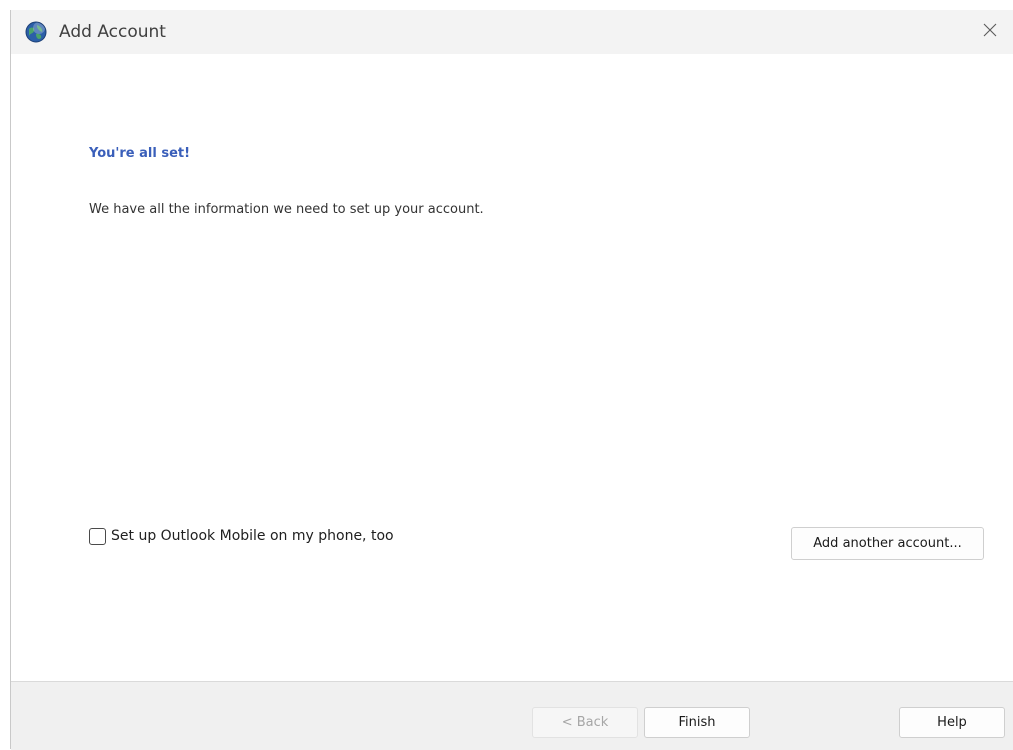  What do you see at coordinates (952, 722) in the screenshot?
I see `help-button: Help` at bounding box center [952, 722].